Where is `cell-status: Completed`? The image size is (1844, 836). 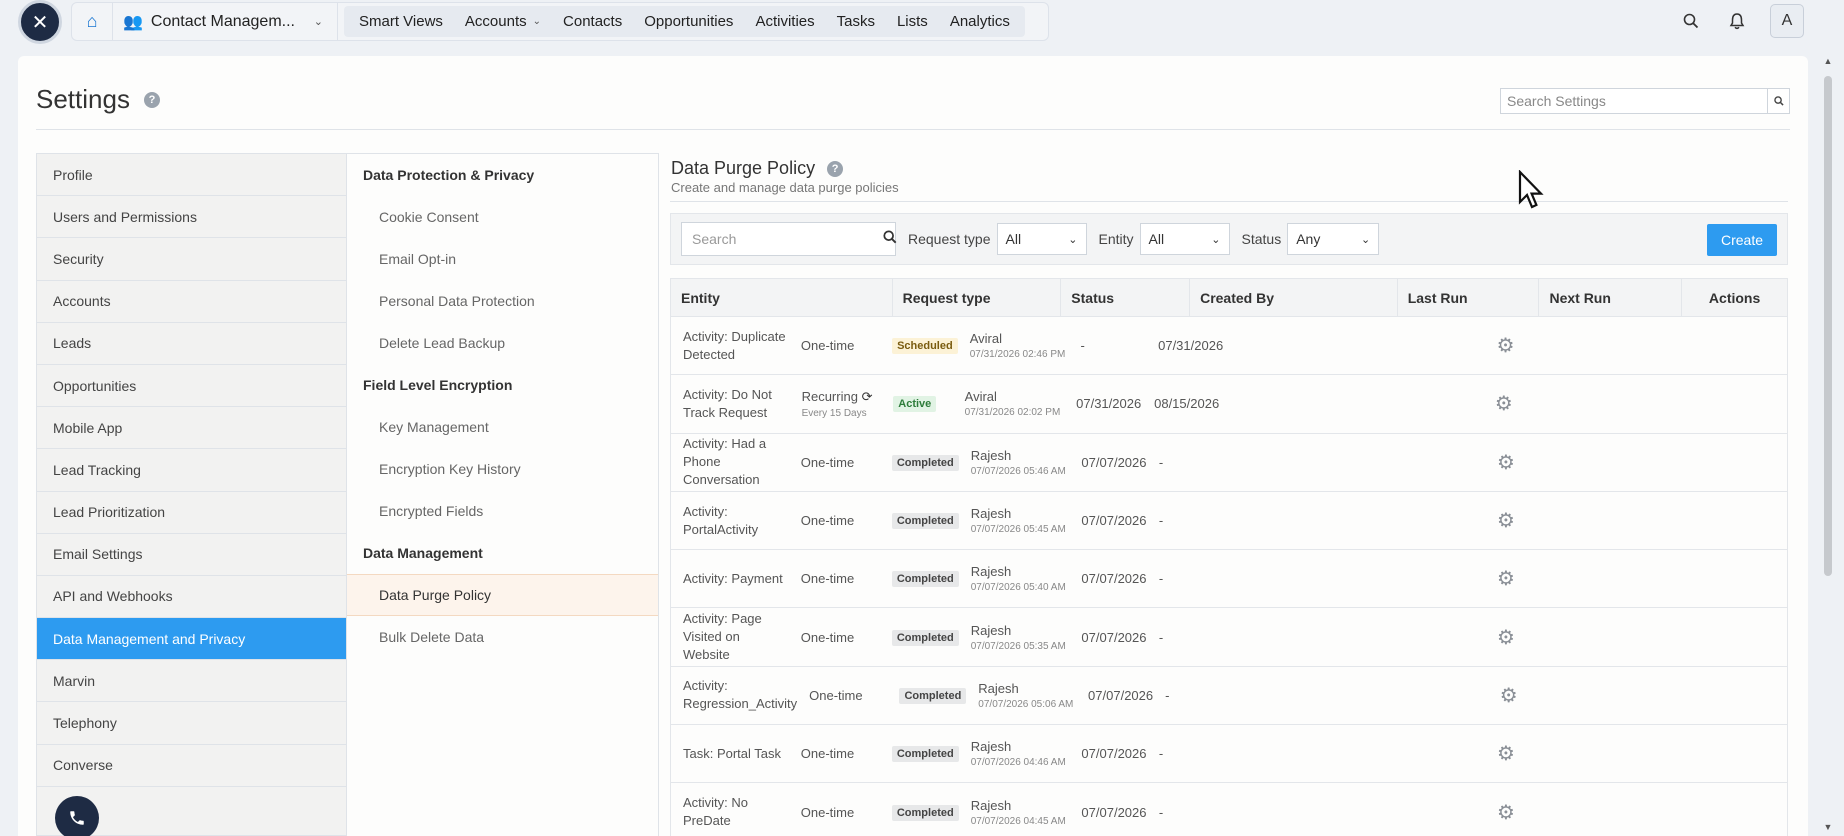 cell-status: Completed is located at coordinates (919, 462).